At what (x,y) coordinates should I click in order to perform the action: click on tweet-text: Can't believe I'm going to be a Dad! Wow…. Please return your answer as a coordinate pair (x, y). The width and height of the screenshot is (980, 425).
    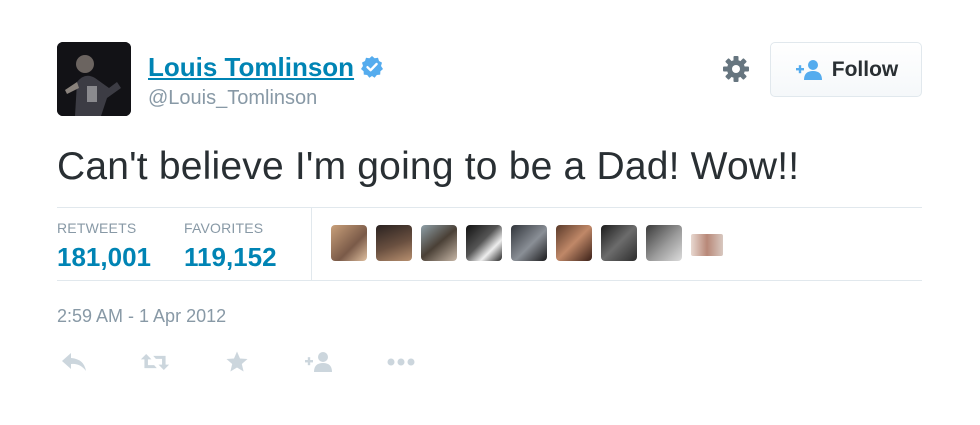
    Looking at the image, I should click on (428, 166).